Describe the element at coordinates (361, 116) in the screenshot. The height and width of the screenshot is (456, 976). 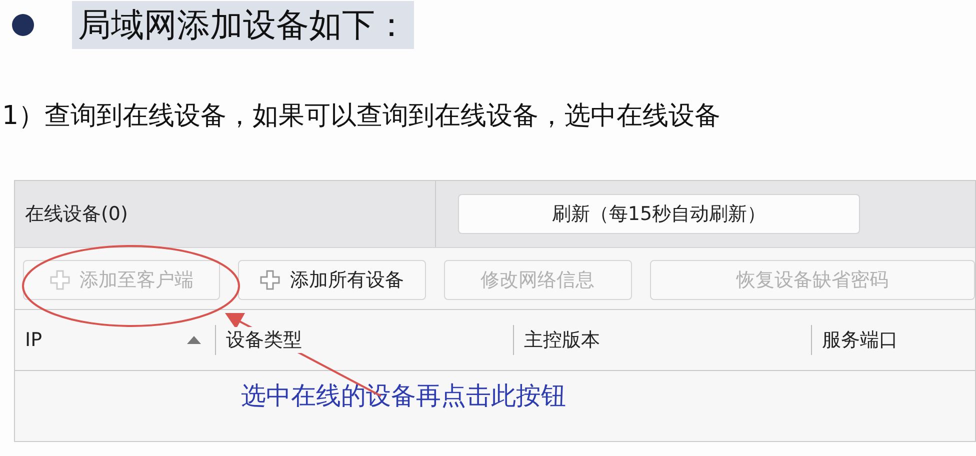
I see `intro-text: 1）查询到在线设备，如果可以查询到在线设备，选中在线设备` at that location.